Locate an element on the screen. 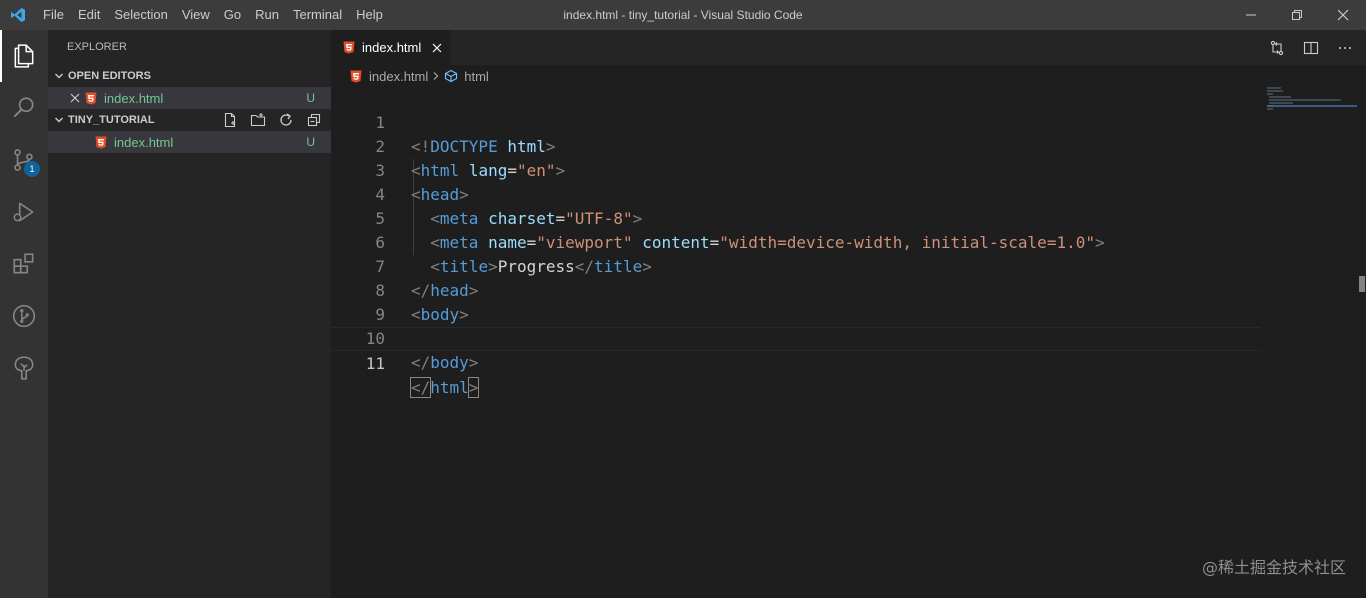 This screenshot has width=1366, height=598. menu-selection: Selection is located at coordinates (140, 15).